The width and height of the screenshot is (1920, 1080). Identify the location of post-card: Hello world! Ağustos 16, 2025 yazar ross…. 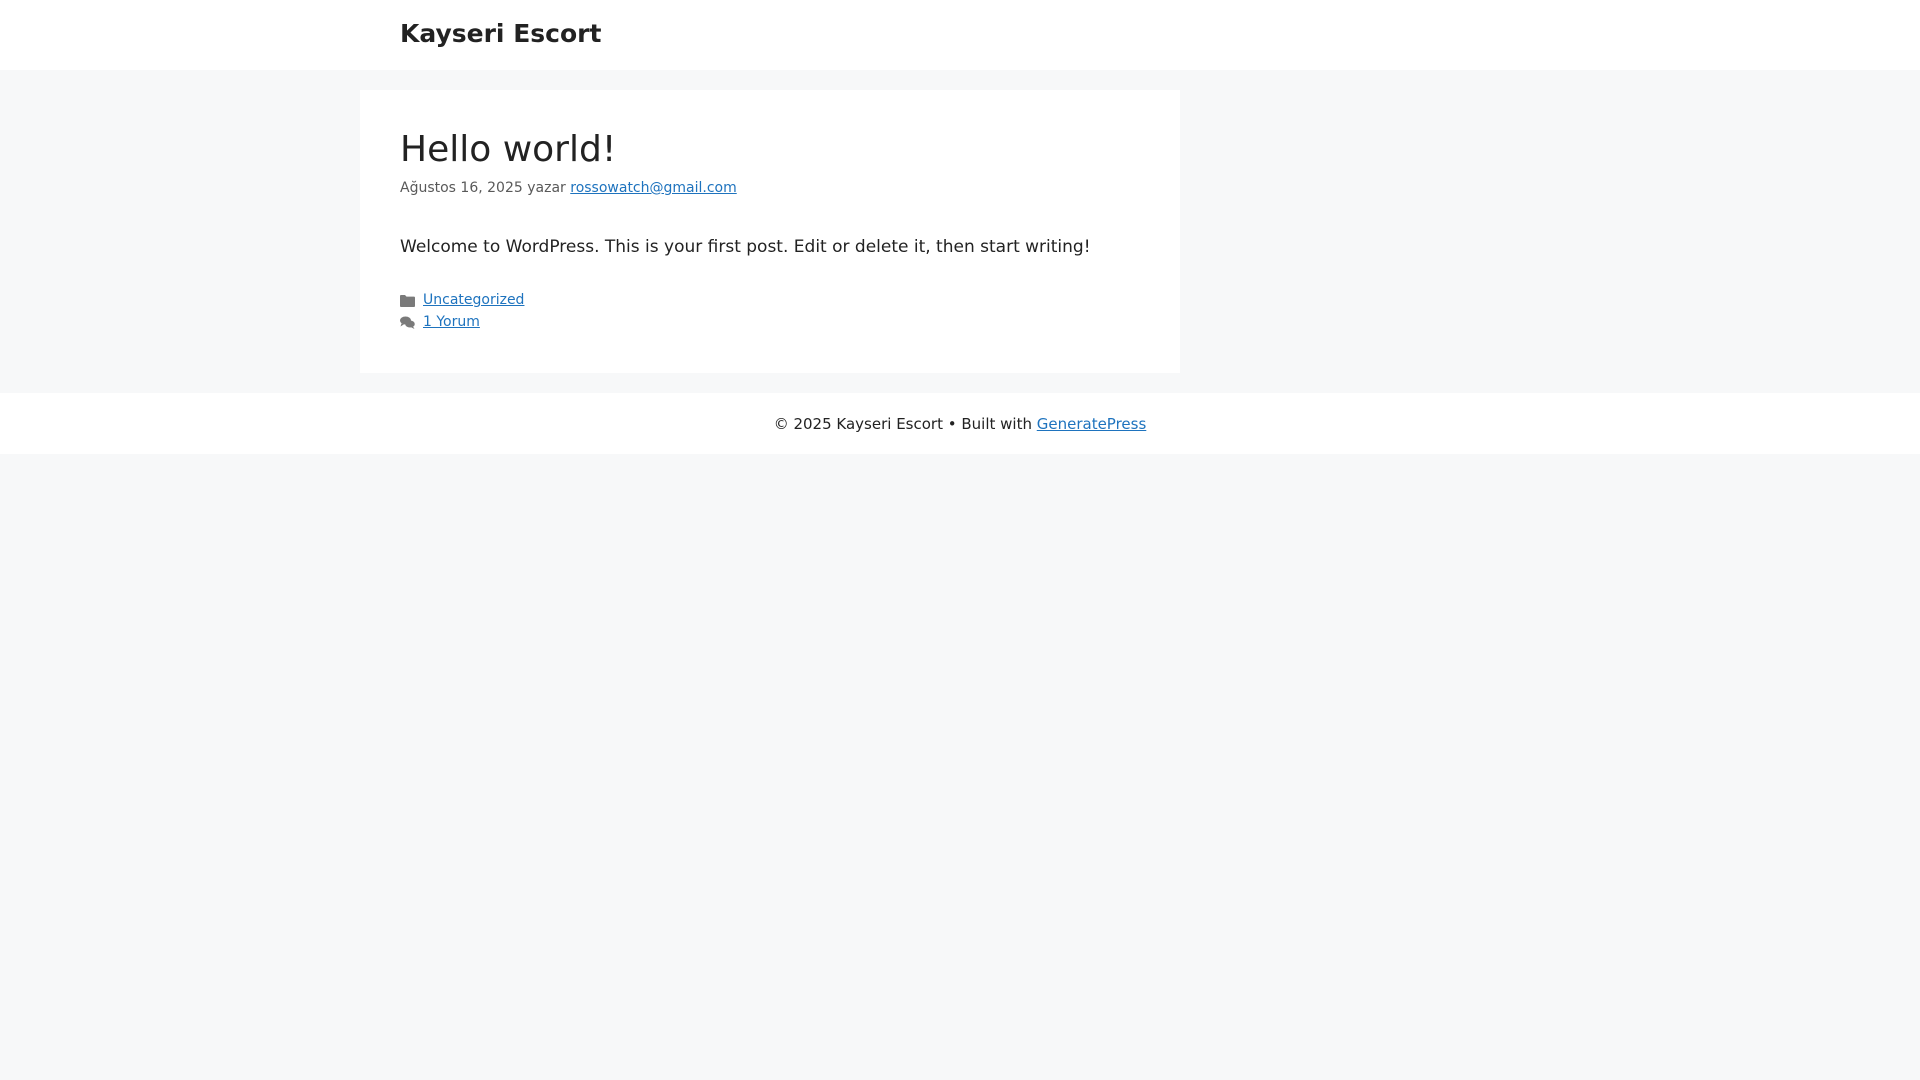
(770, 231).